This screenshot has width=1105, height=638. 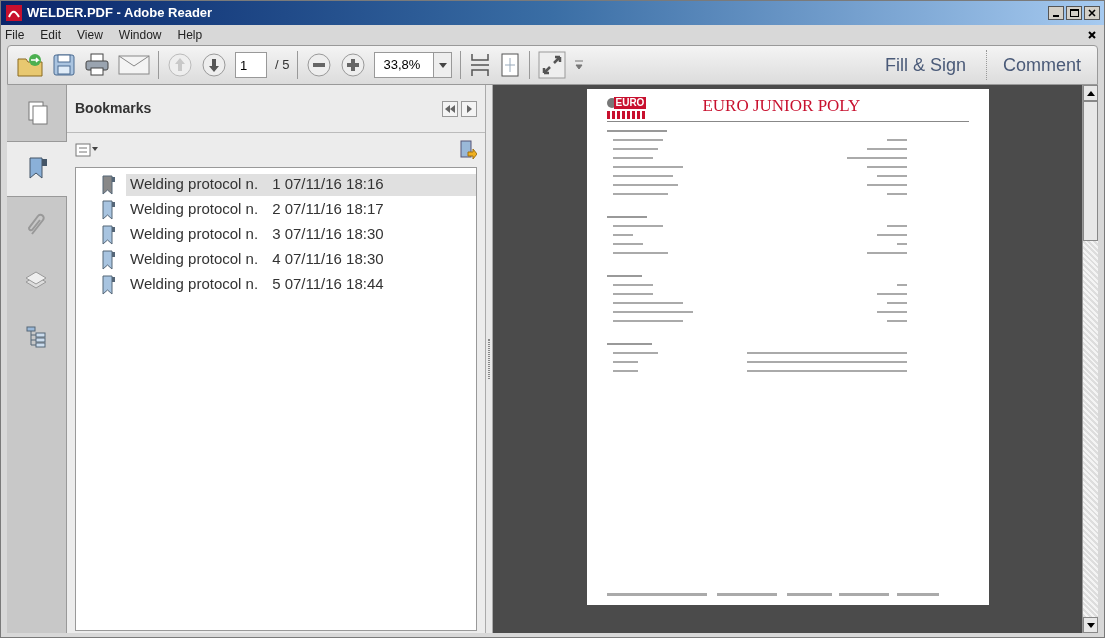 What do you see at coordinates (120, 13) in the screenshot?
I see `window-title: WELDER.PDF - Adobe Reader` at bounding box center [120, 13].